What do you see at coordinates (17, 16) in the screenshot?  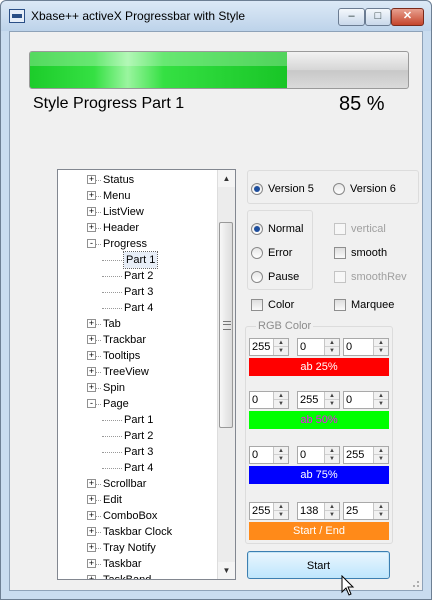 I see `app-window-icon` at bounding box center [17, 16].